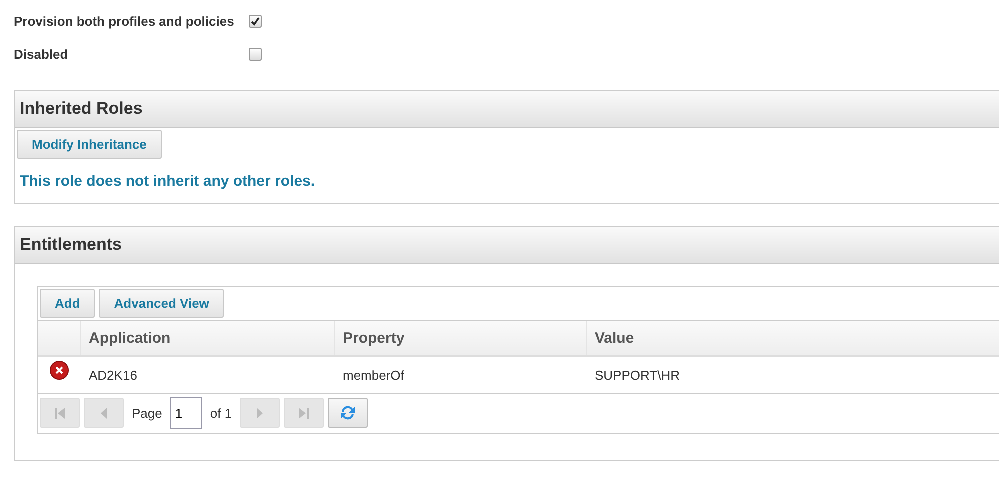 Image resolution: width=999 pixels, height=482 pixels. I want to click on next-page-icon, so click(260, 413).